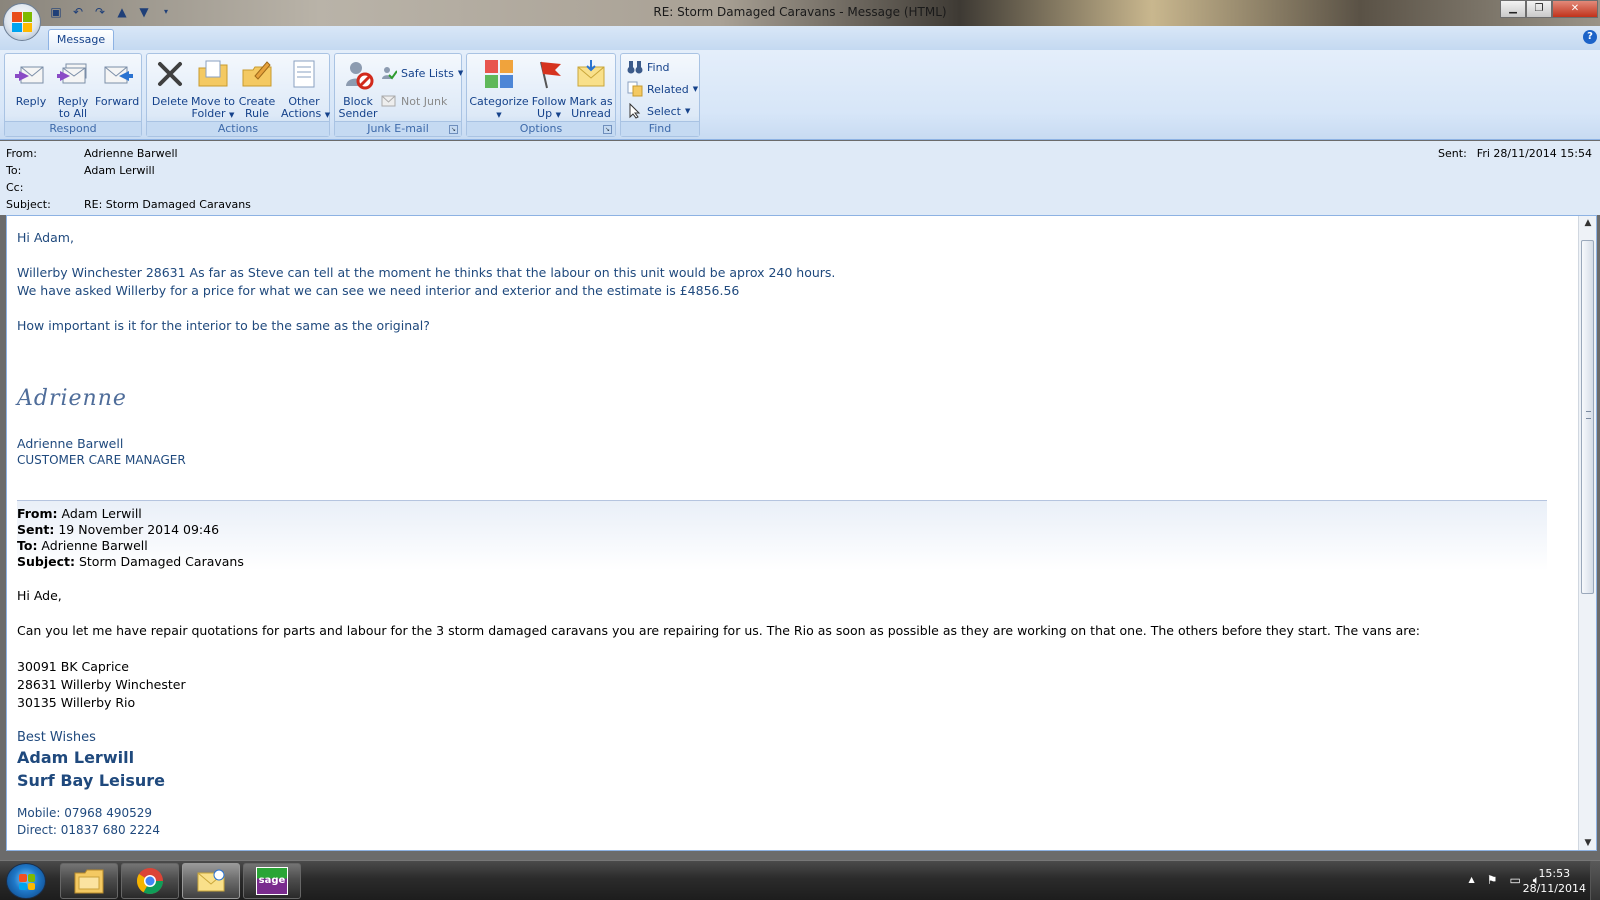  What do you see at coordinates (118, 529) in the screenshot?
I see `quoted-sent: Sent: 19 November 2014 09:46` at bounding box center [118, 529].